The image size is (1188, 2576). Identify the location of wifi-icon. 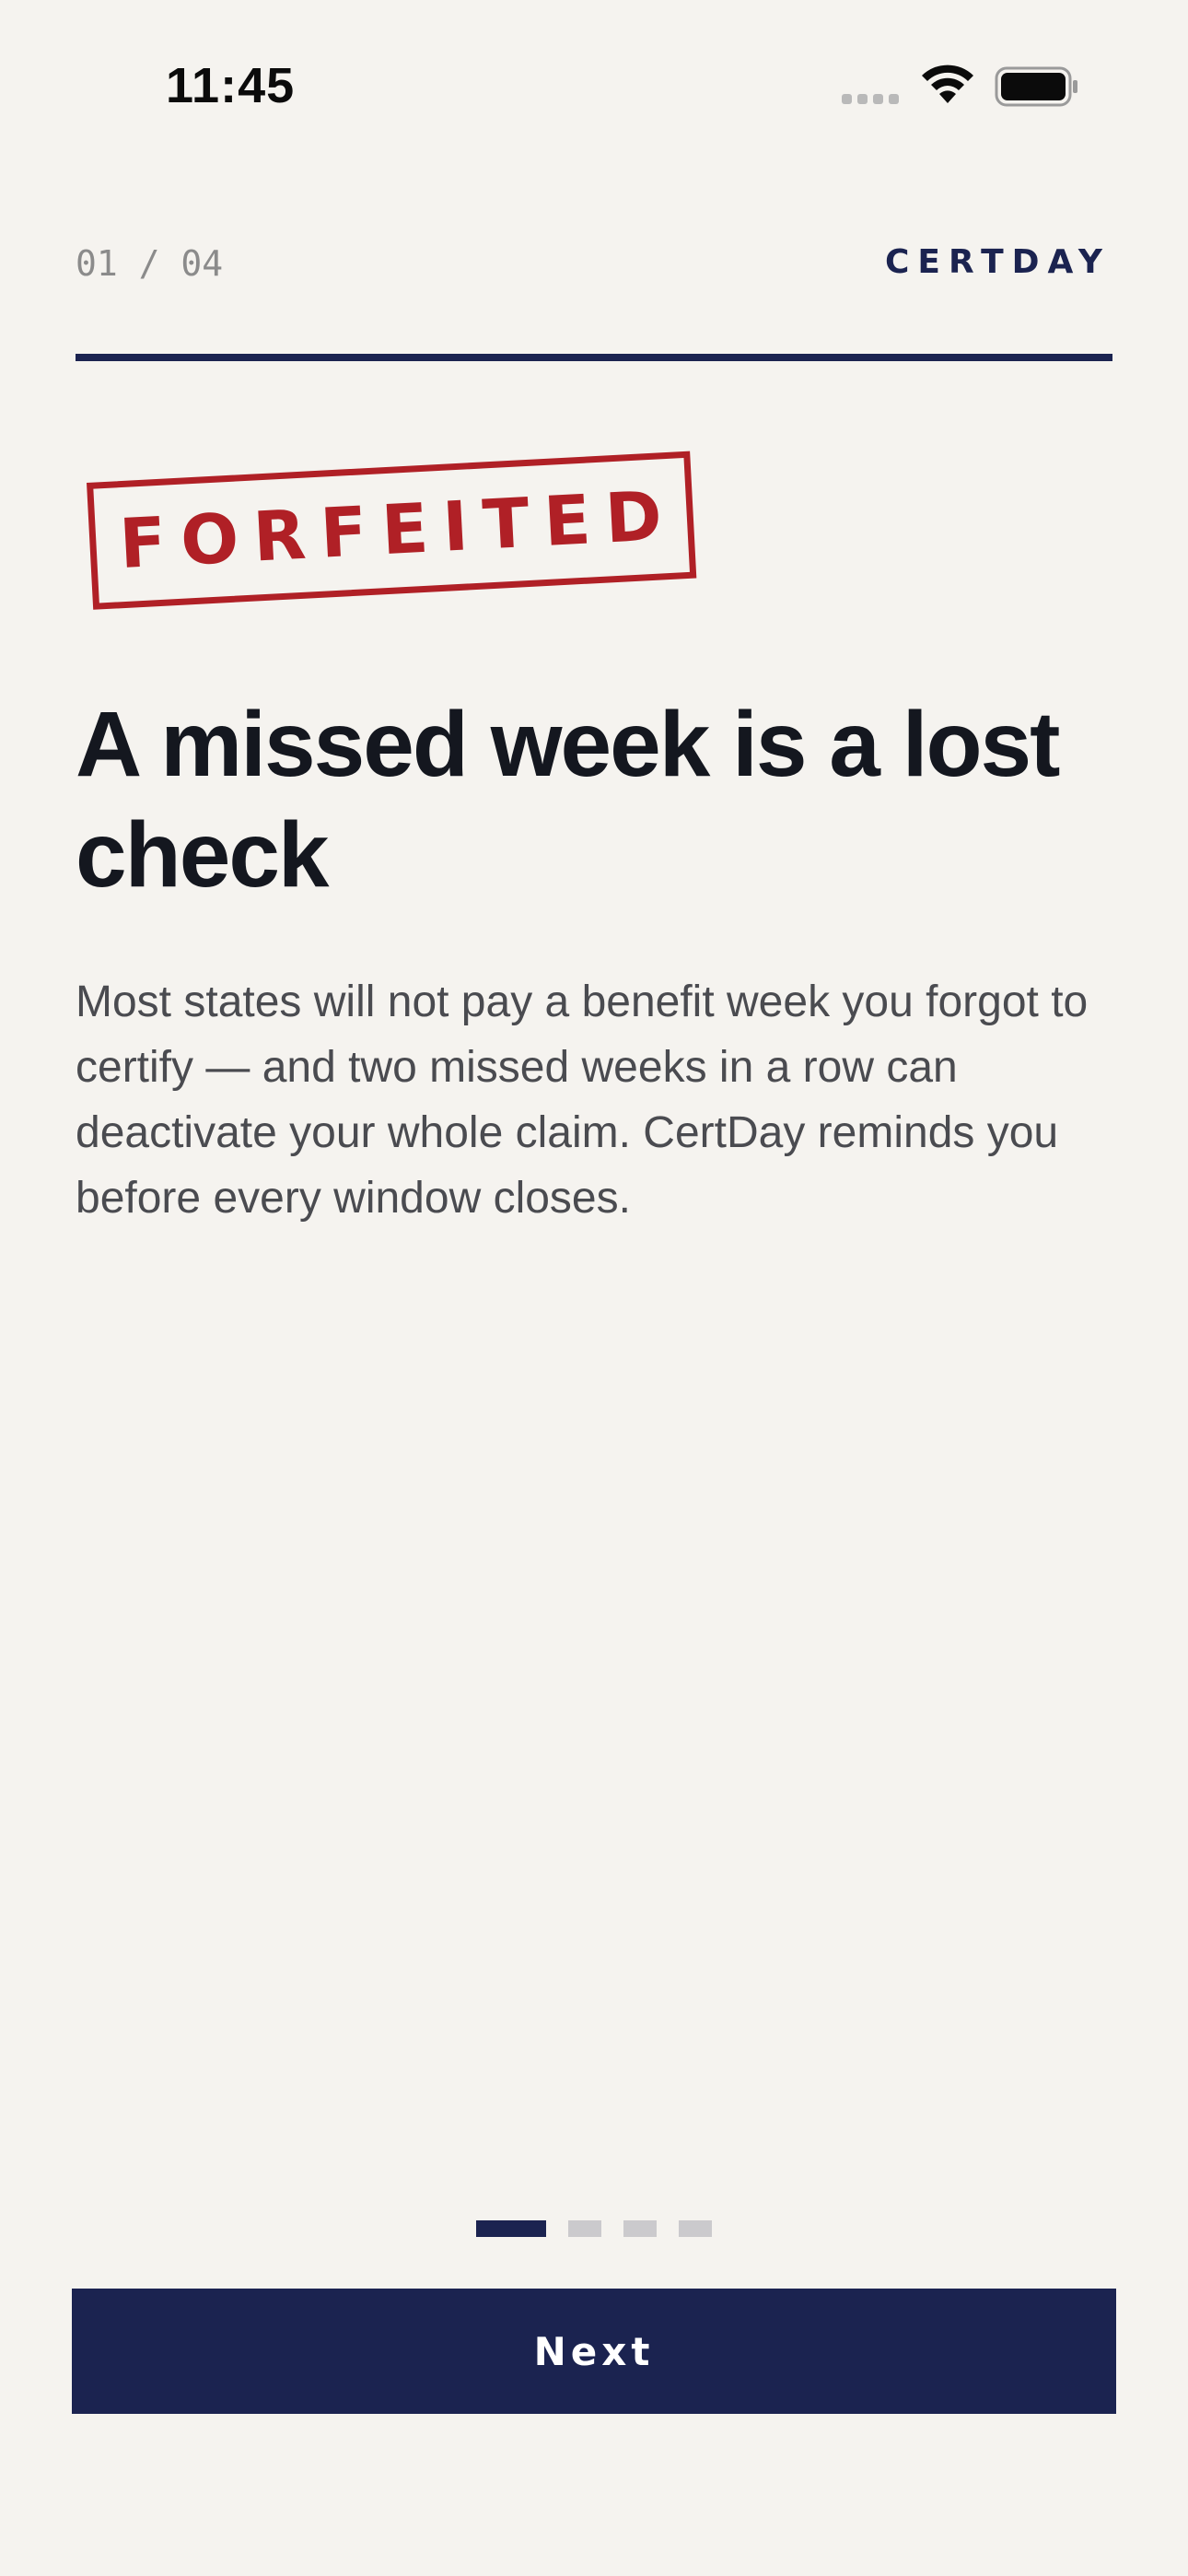
(948, 83).